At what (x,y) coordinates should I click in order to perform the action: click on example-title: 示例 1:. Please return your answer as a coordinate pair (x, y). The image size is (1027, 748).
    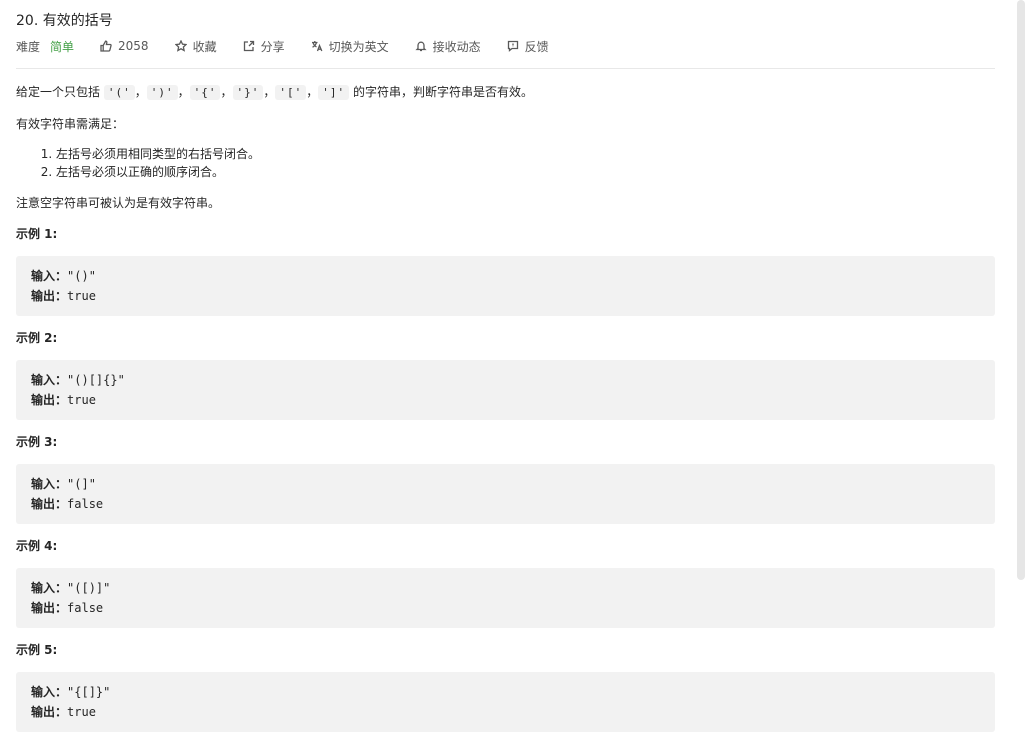
    Looking at the image, I should click on (37, 234).